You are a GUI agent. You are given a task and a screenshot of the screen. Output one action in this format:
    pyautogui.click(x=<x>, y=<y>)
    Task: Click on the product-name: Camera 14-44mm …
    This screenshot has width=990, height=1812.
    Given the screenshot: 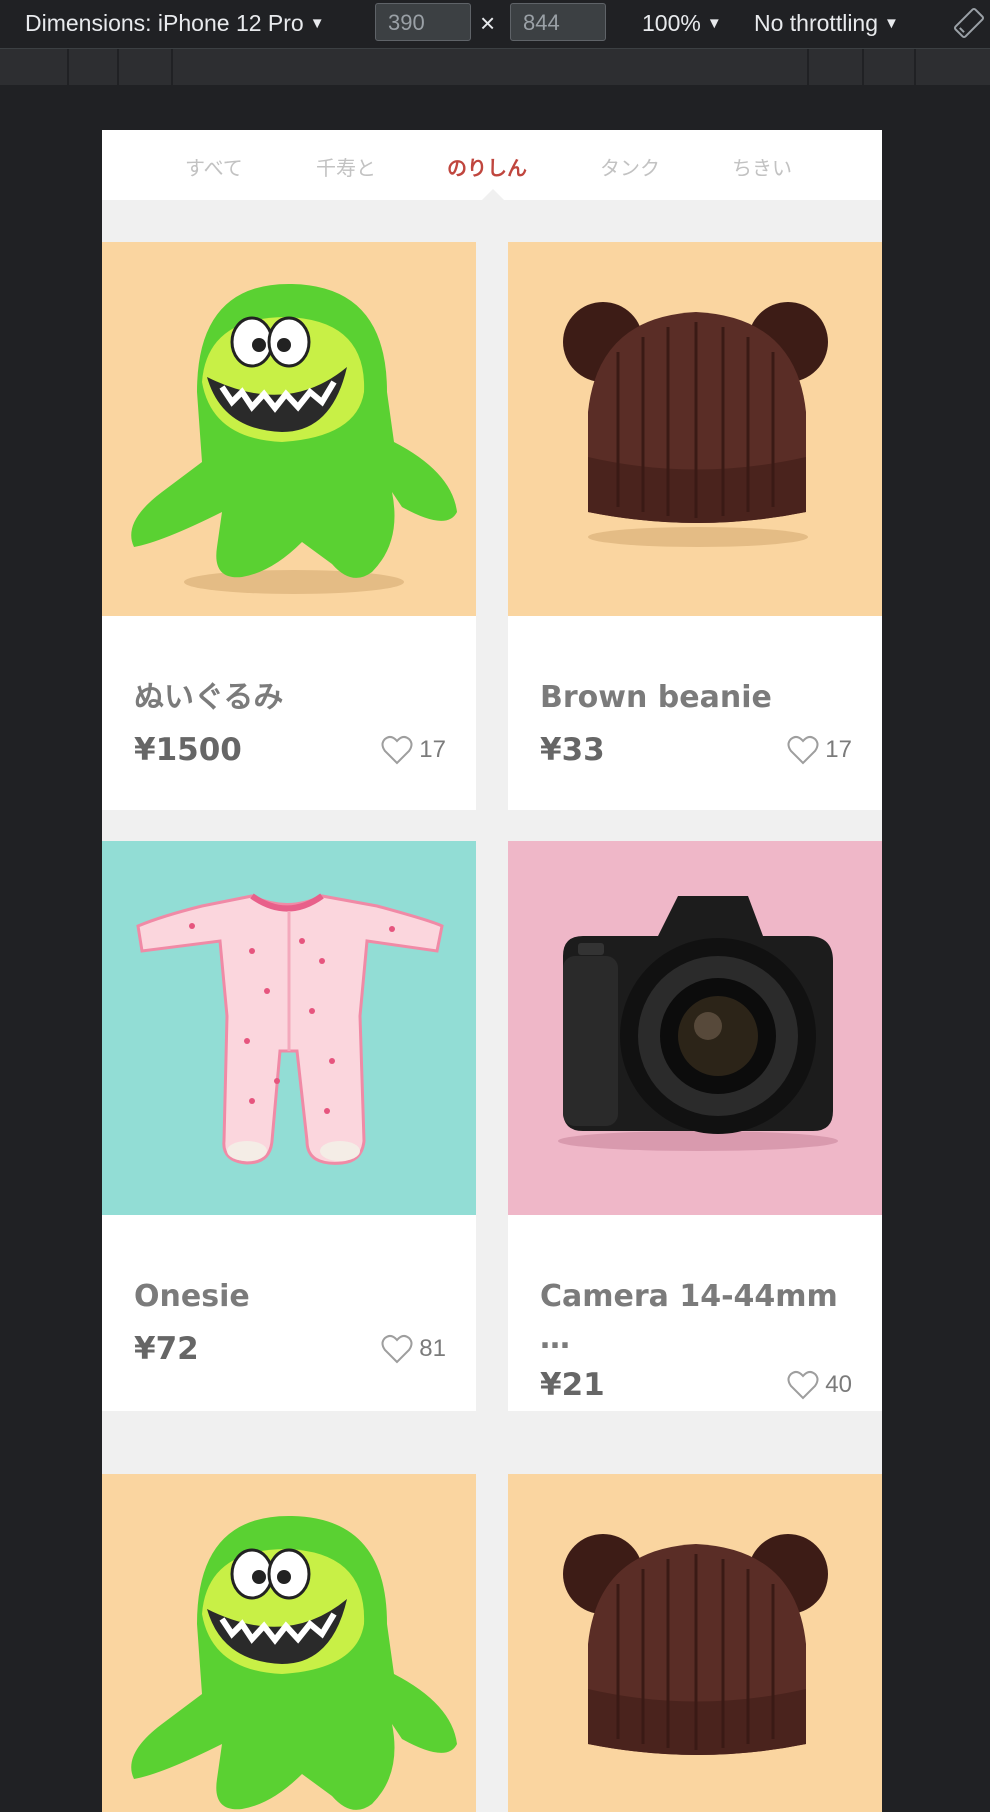 What is the action you would take?
    pyautogui.click(x=689, y=1317)
    